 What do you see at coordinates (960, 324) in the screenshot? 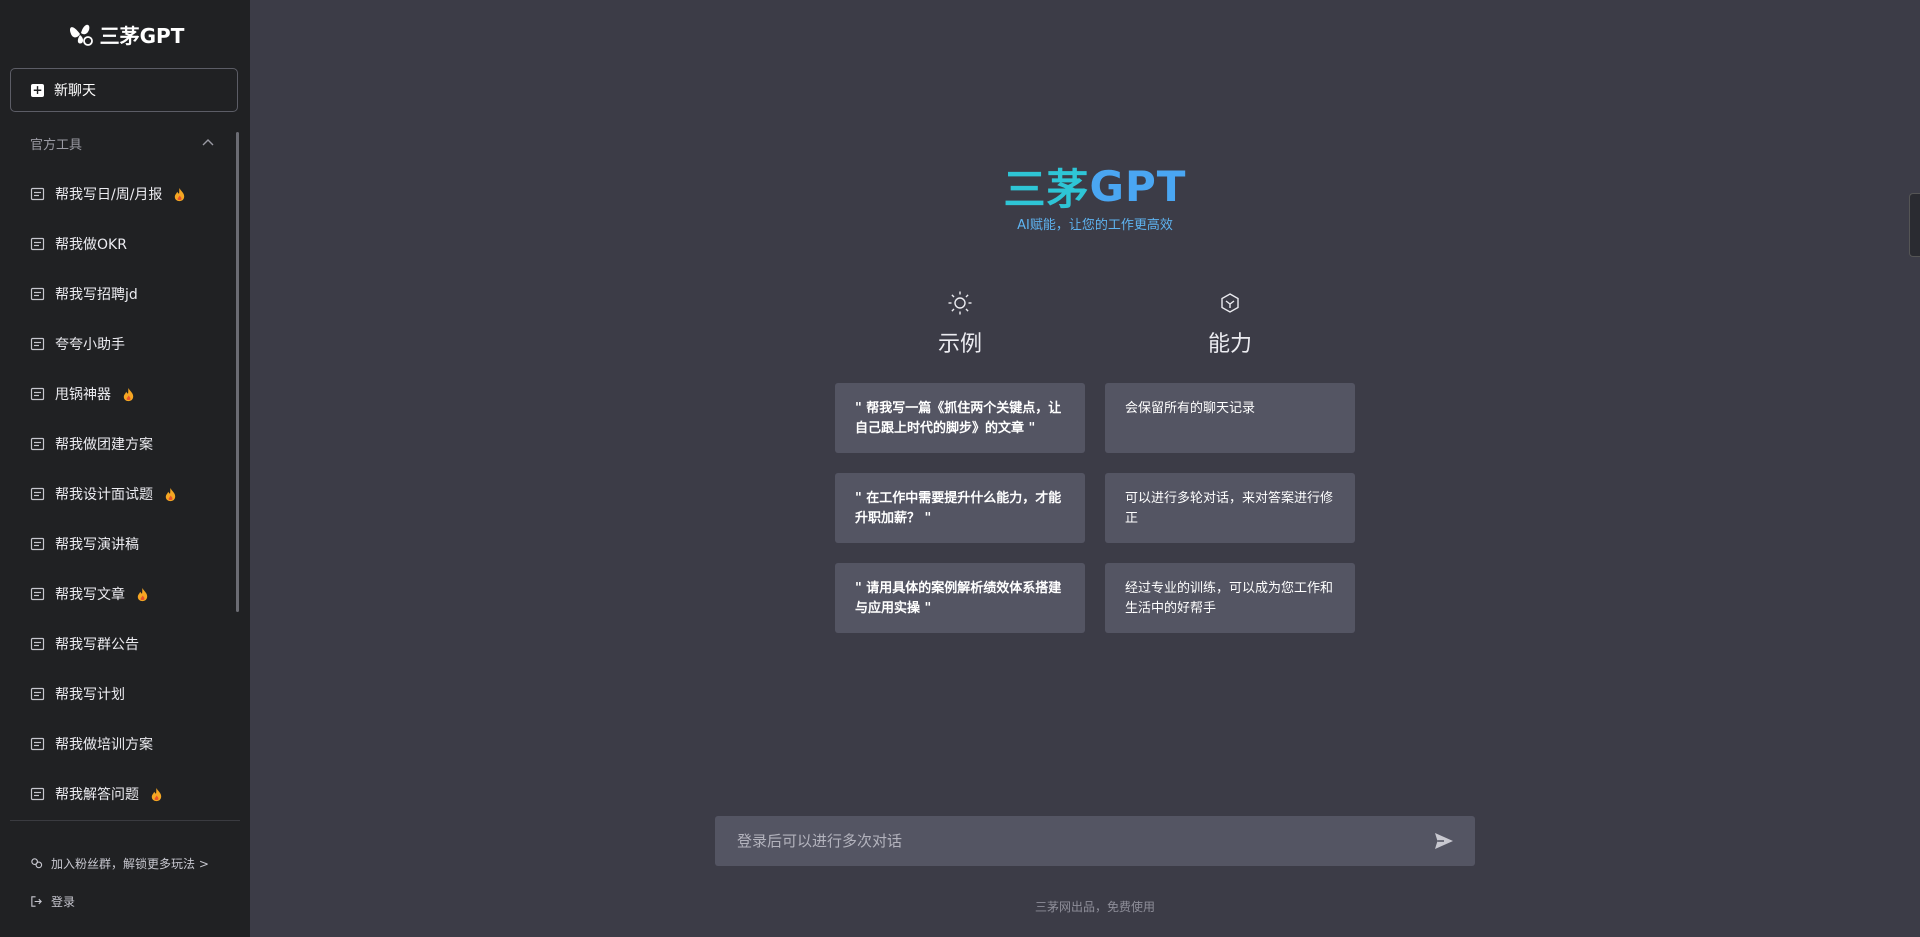
I see `examples-header: 示例` at bounding box center [960, 324].